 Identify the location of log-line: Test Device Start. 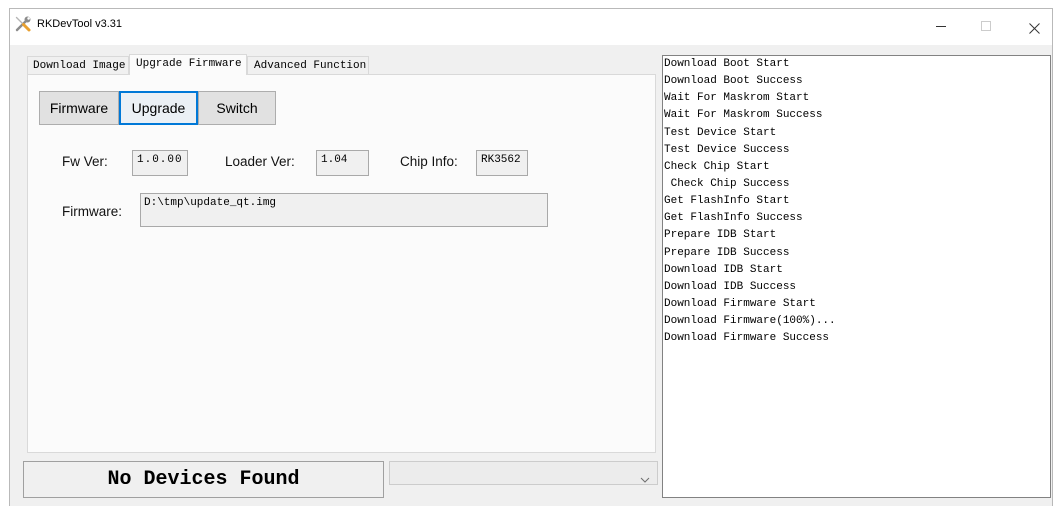
(720, 132).